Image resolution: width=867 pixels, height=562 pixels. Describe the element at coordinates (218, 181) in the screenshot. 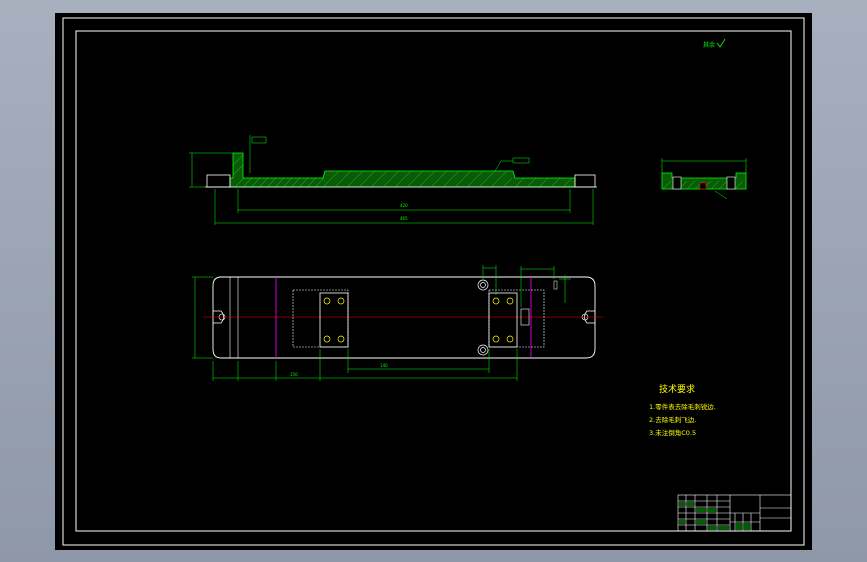

I see `left-end-block` at that location.